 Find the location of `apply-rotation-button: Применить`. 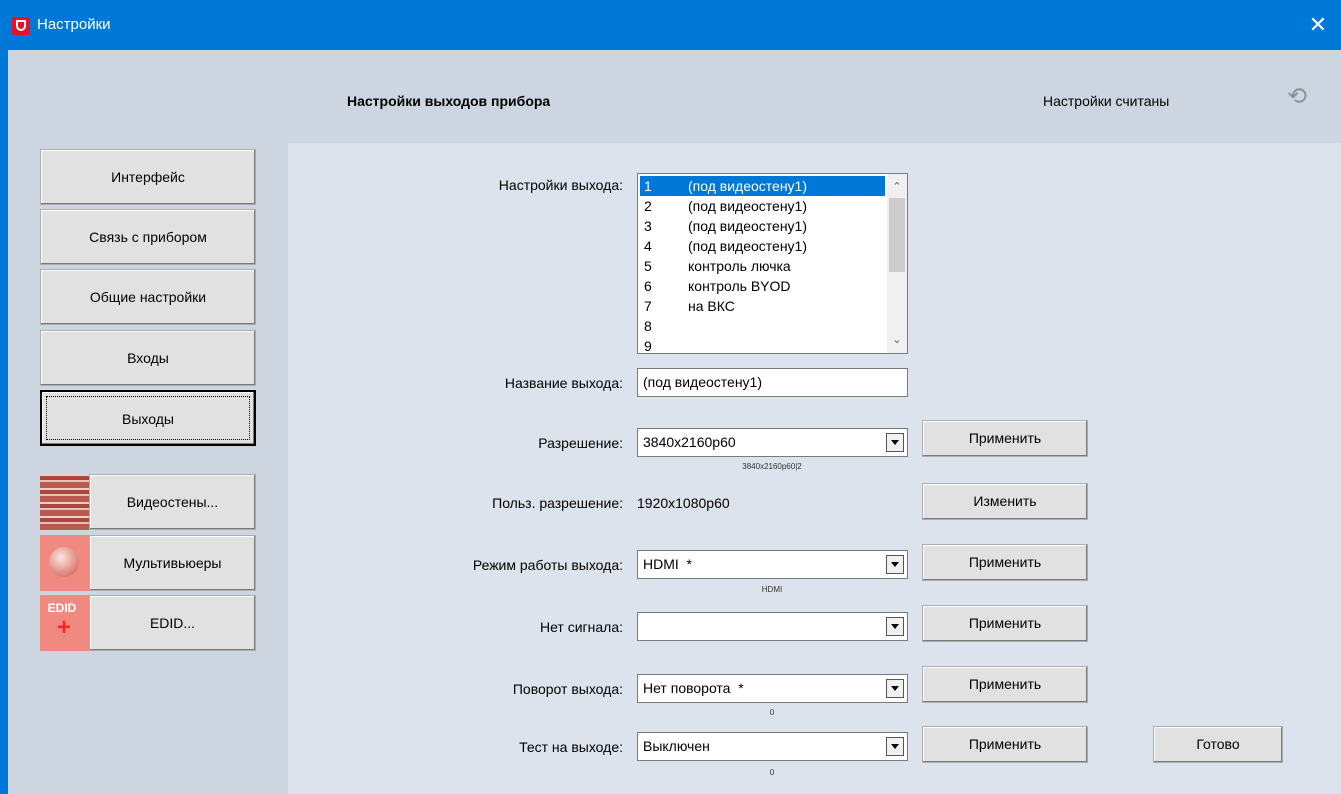

apply-rotation-button: Применить is located at coordinates (1005, 684).